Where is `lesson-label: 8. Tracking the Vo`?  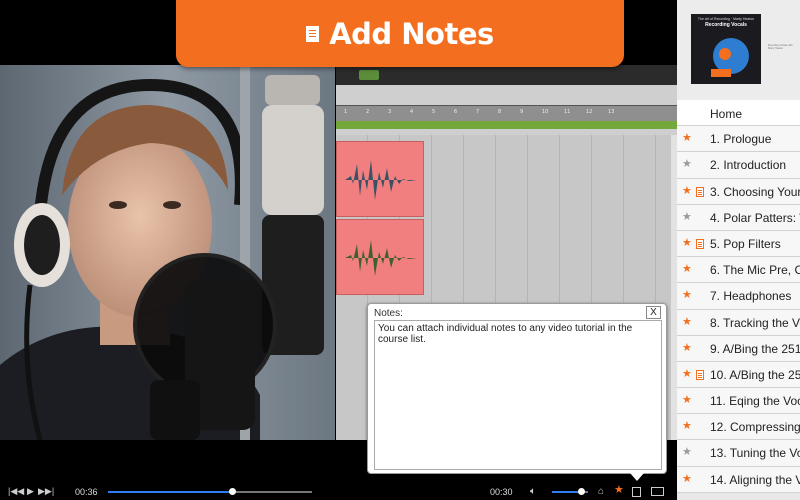
lesson-label: 8. Tracking the Vo is located at coordinates (755, 322).